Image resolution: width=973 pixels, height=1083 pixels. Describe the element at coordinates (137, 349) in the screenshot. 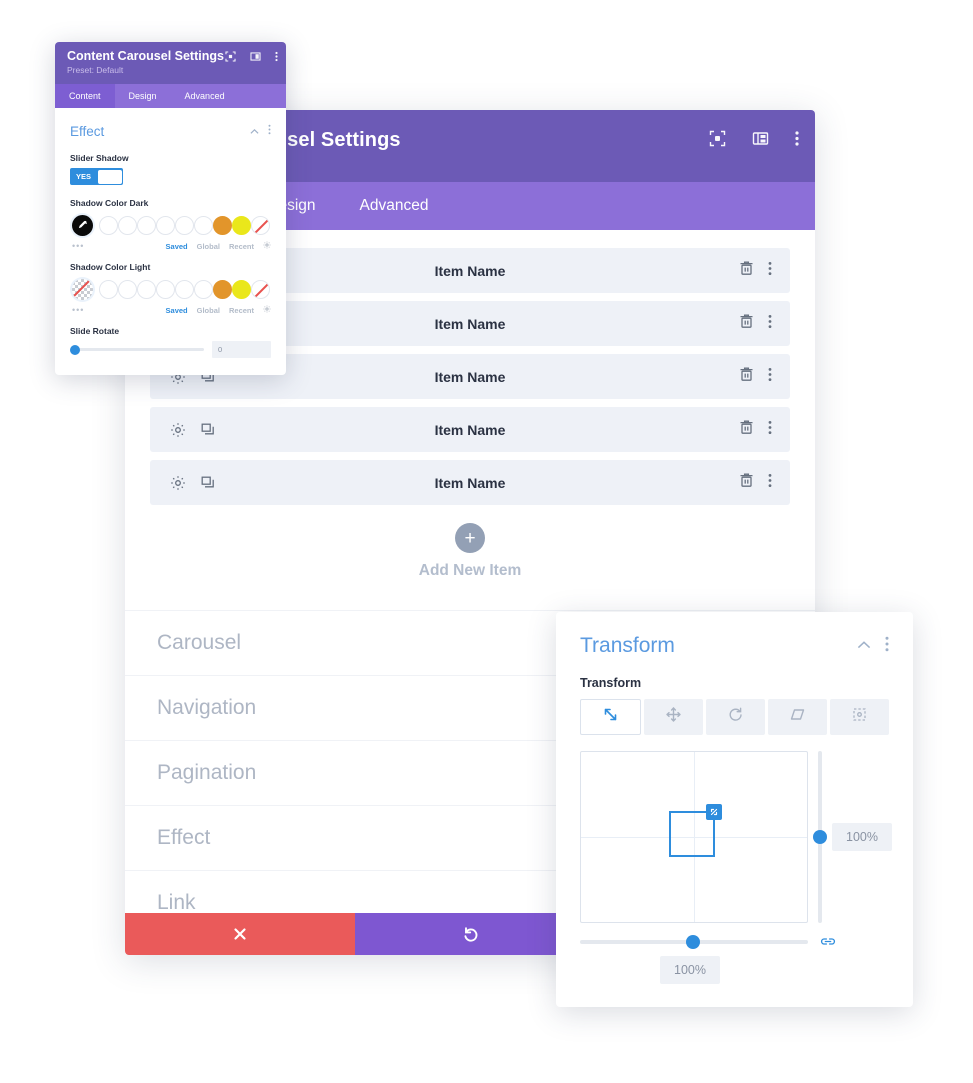

I see `slide-rotate-slider` at that location.